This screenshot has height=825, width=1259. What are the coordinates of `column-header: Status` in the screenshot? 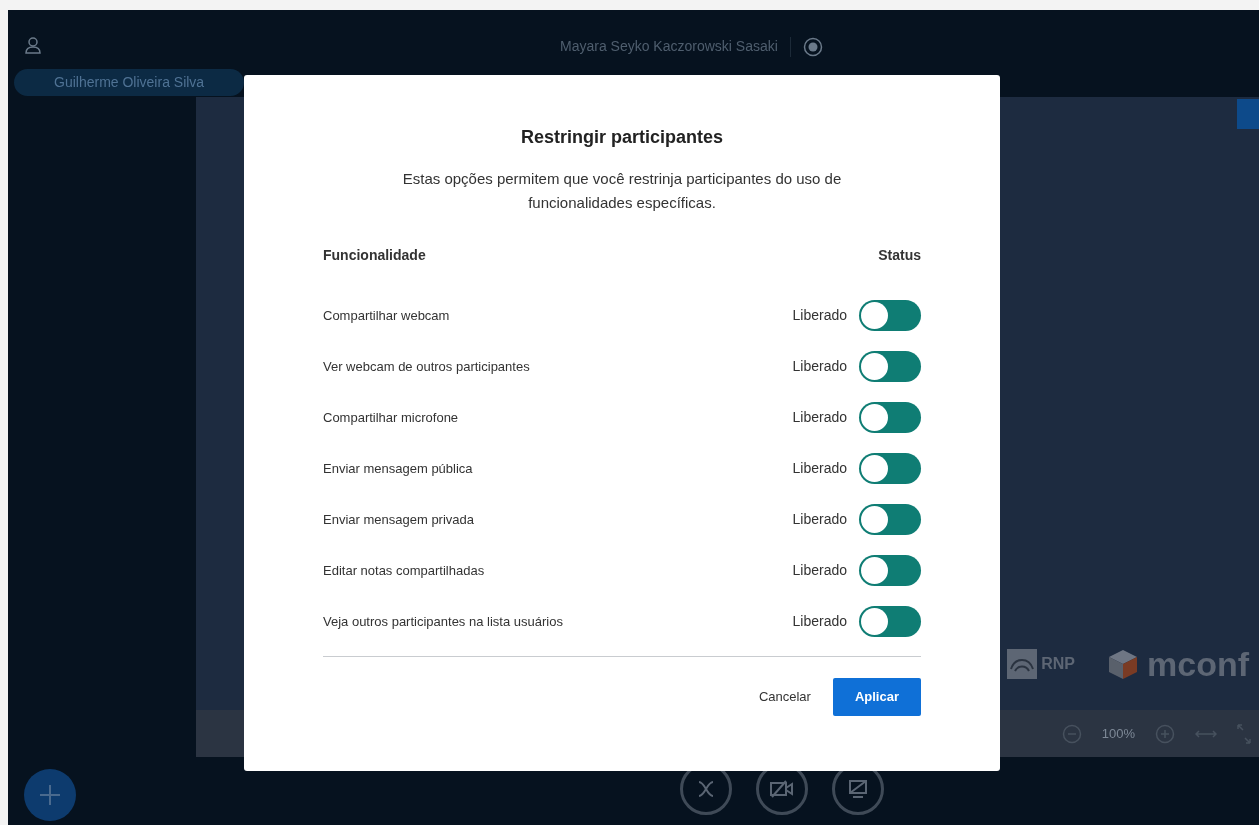 It's located at (899, 255).